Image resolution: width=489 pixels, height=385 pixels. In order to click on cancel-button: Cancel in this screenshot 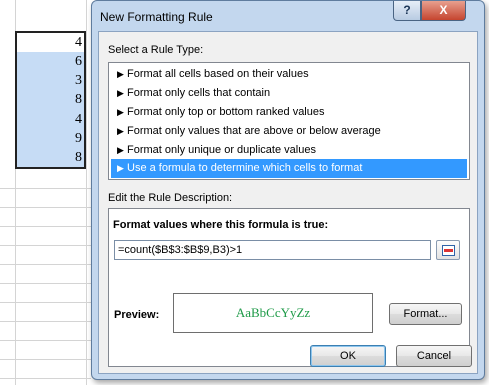, I will do `click(434, 356)`.